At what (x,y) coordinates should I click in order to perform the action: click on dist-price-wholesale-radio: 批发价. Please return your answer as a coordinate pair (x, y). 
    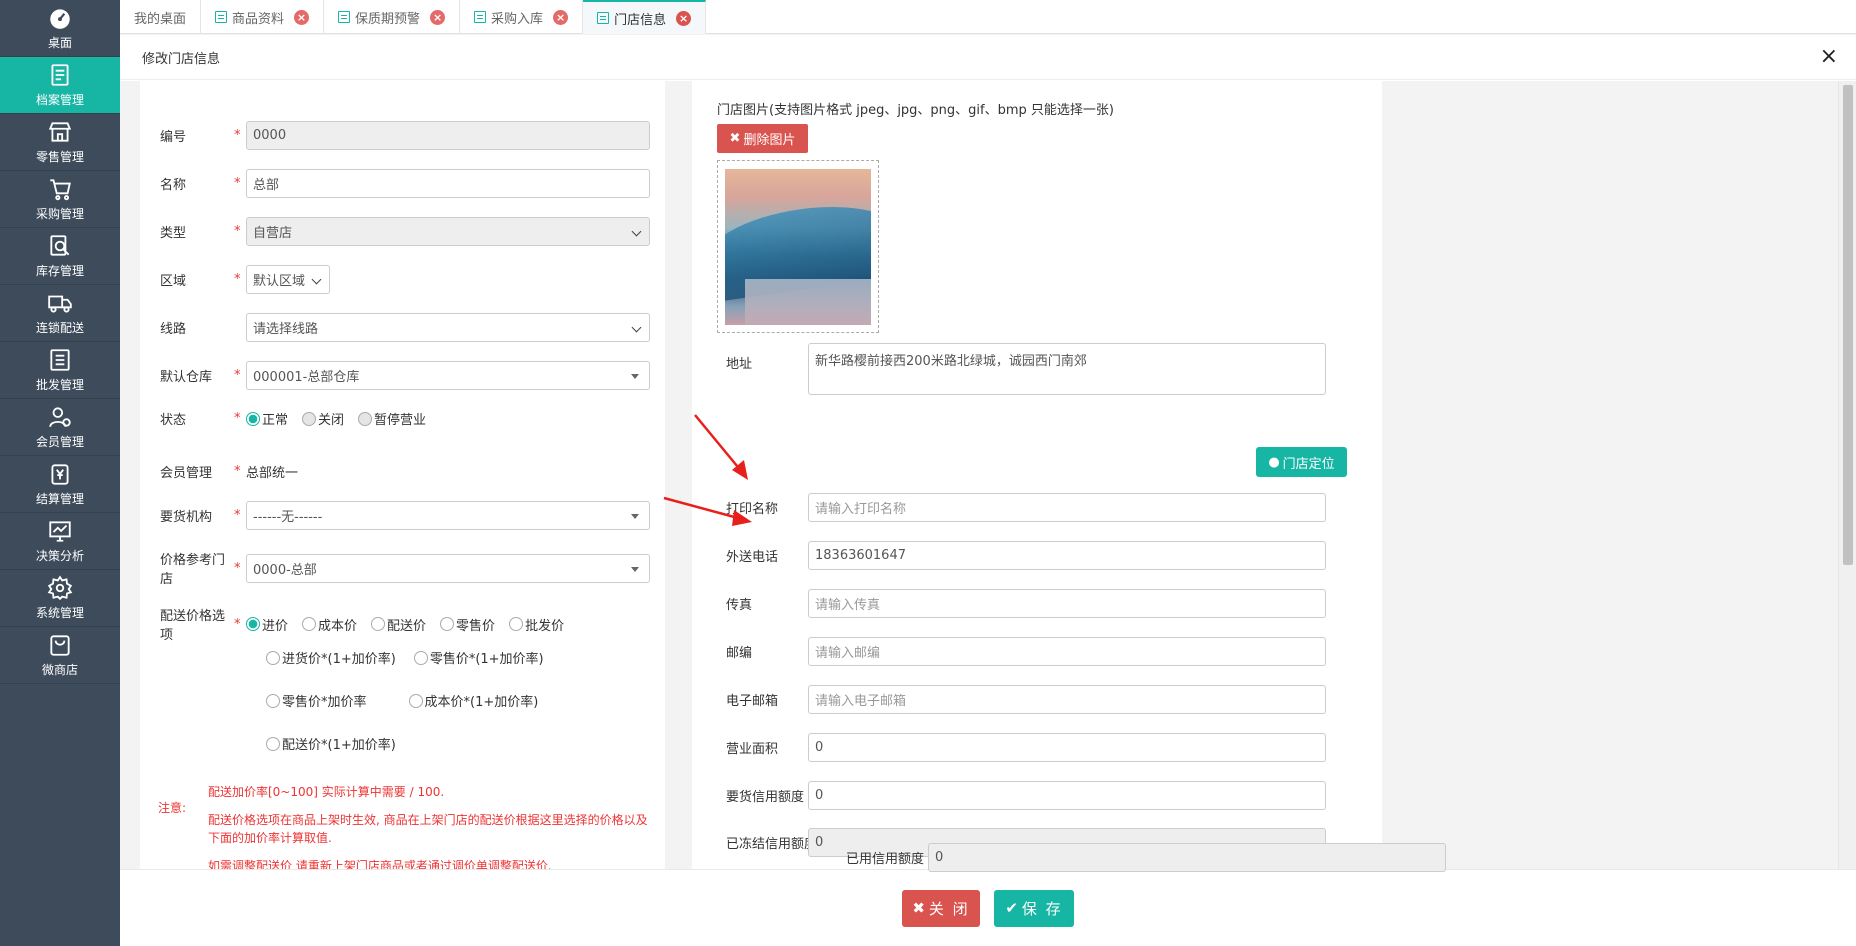
    Looking at the image, I should click on (536, 624).